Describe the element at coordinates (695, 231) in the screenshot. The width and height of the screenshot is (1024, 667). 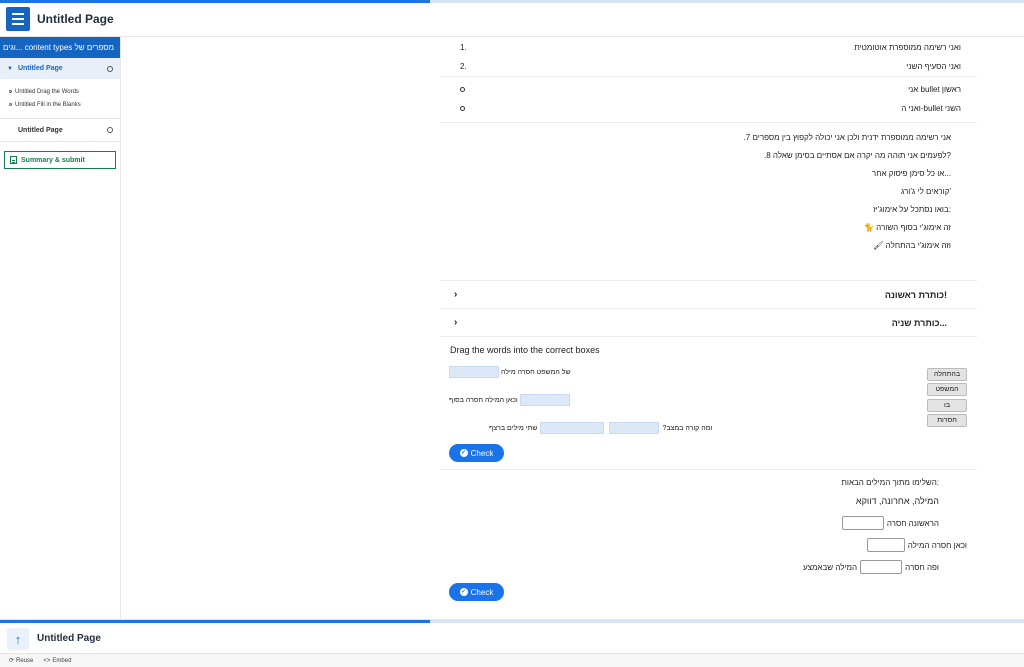
I see `text-line-emoji-end: זה אימוג'י בסוף השורה 🐈` at that location.